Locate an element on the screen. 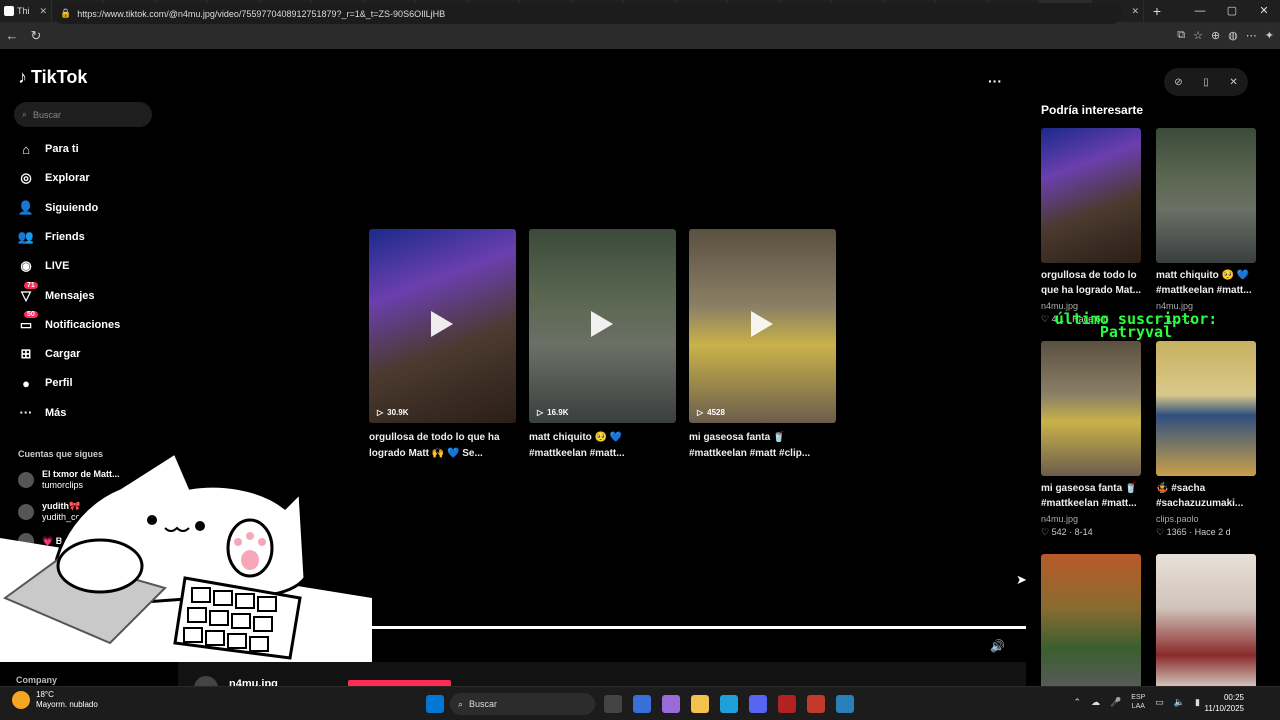  file-explorer-icon is located at coordinates (700, 704).